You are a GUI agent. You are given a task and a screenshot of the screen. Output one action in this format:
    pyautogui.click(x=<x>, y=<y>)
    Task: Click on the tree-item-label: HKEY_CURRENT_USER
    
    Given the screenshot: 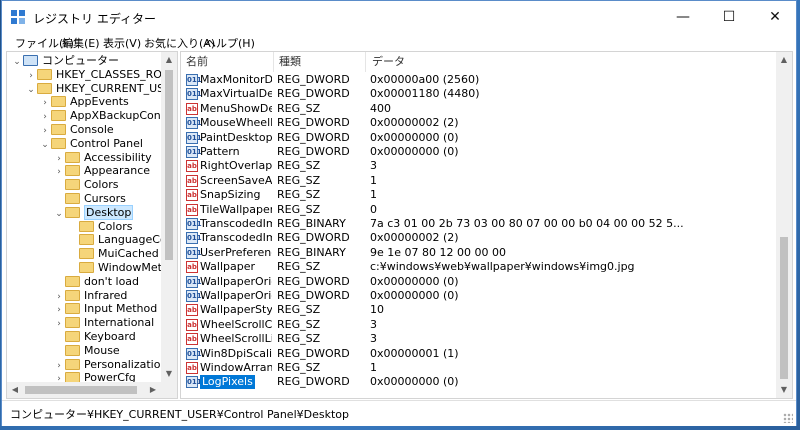 What is the action you would take?
    pyautogui.click(x=117, y=88)
    